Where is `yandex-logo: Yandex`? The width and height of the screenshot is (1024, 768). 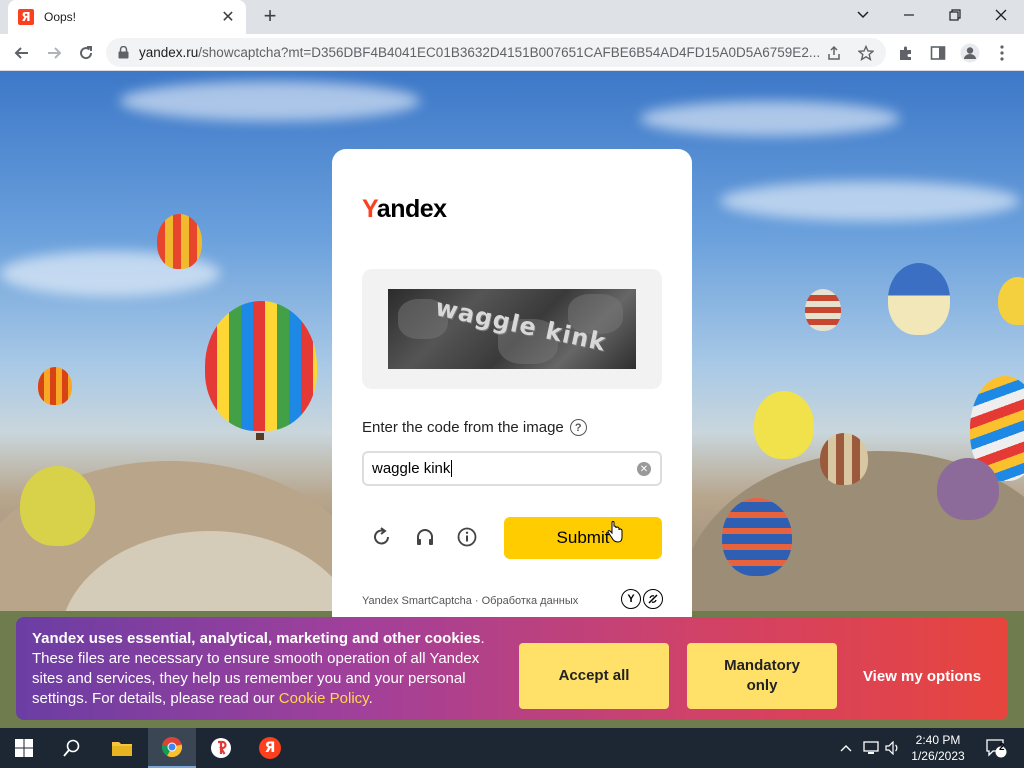 yandex-logo: Yandex is located at coordinates (404, 209).